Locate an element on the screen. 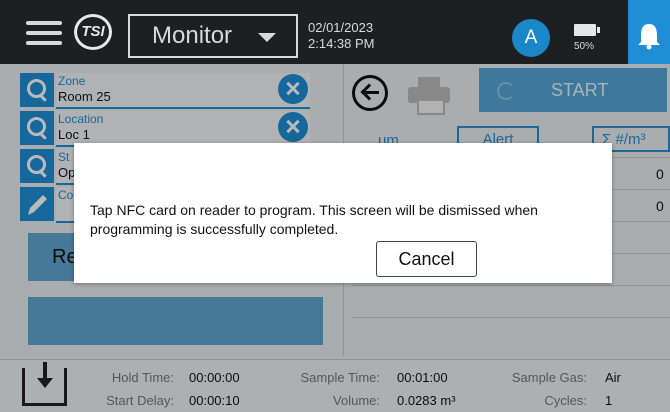 The height and width of the screenshot is (412, 670). datetime-display: 02/01/2023 2:14:38 PM is located at coordinates (341, 36).